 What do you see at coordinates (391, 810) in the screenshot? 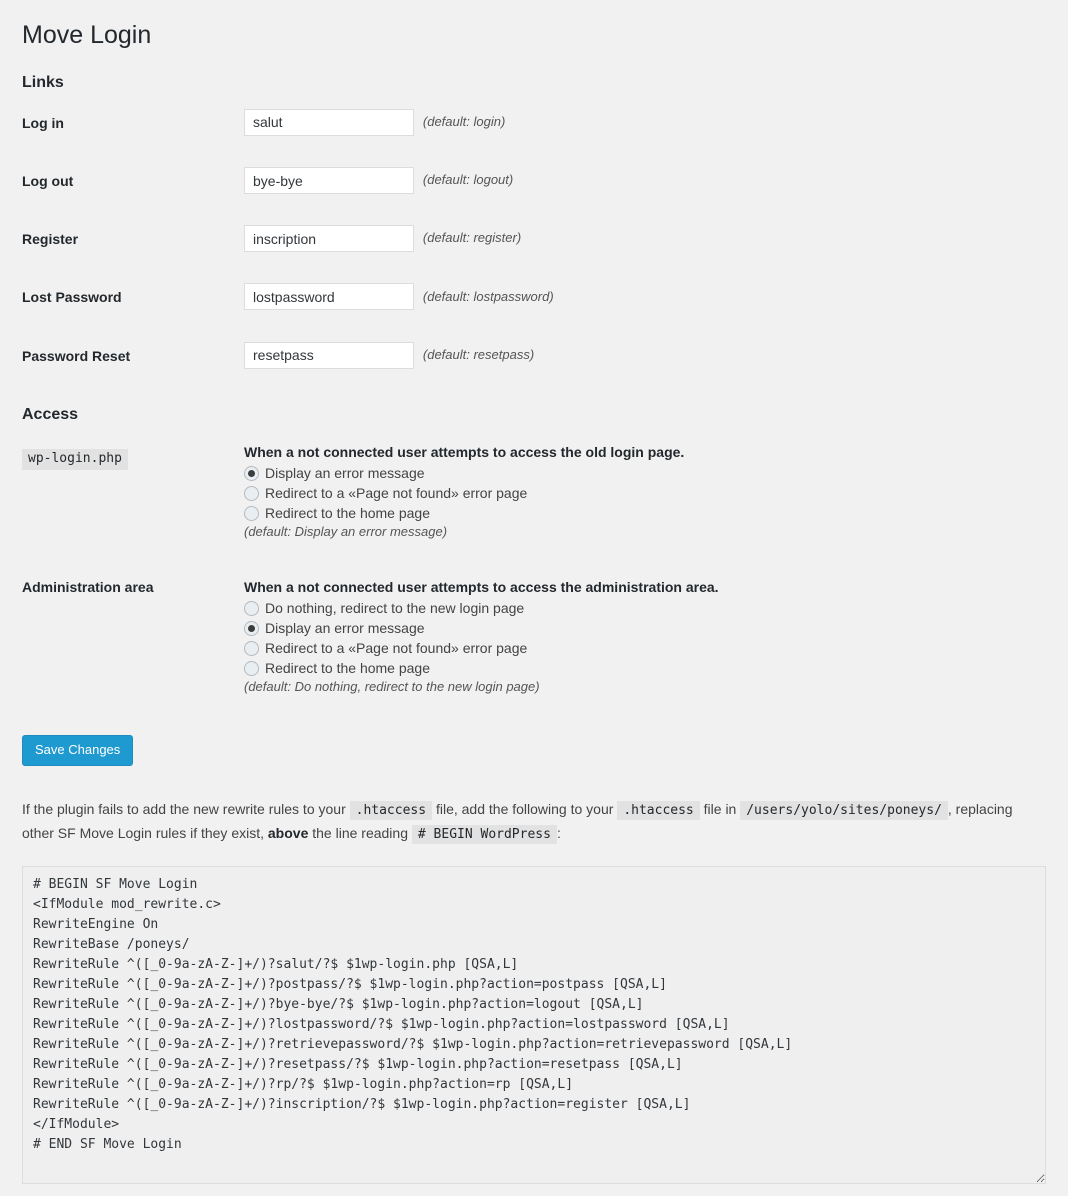
I see `htaccess-code-1: .htaccess` at bounding box center [391, 810].